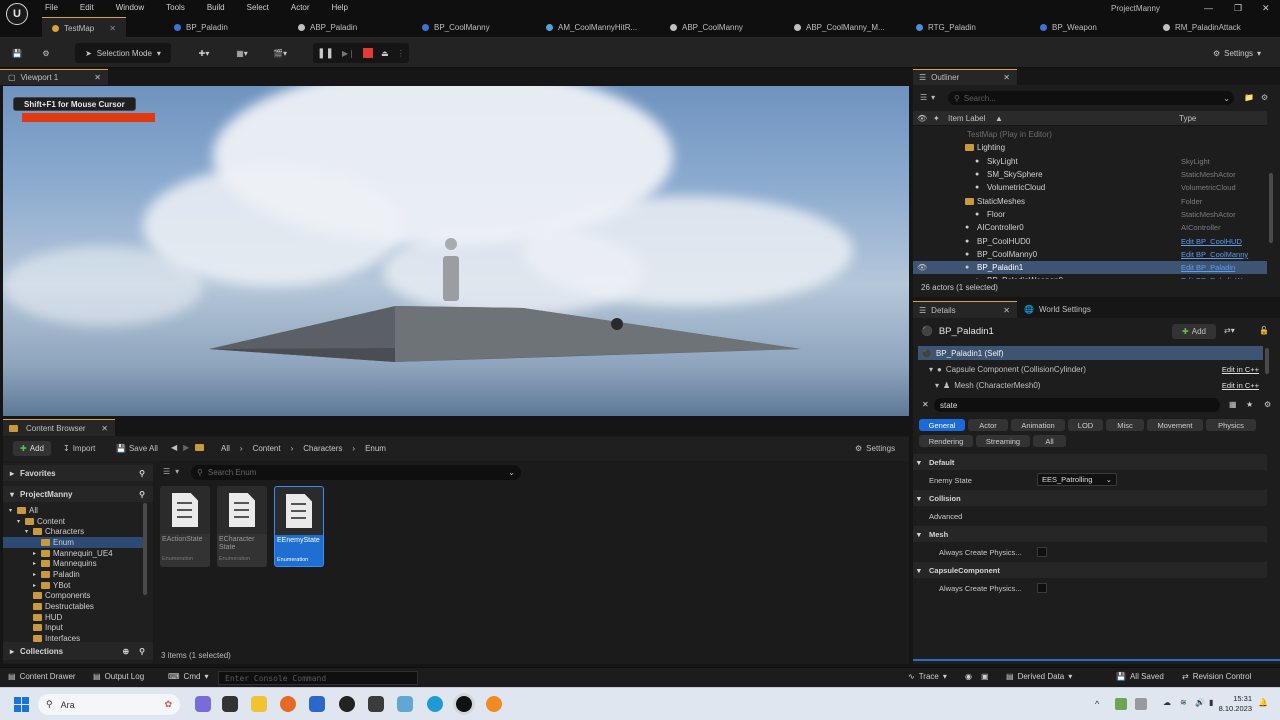 Image resolution: width=1280 pixels, height=720 pixels. Describe the element at coordinates (74, 542) in the screenshot. I see `tree-item: Enum` at that location.